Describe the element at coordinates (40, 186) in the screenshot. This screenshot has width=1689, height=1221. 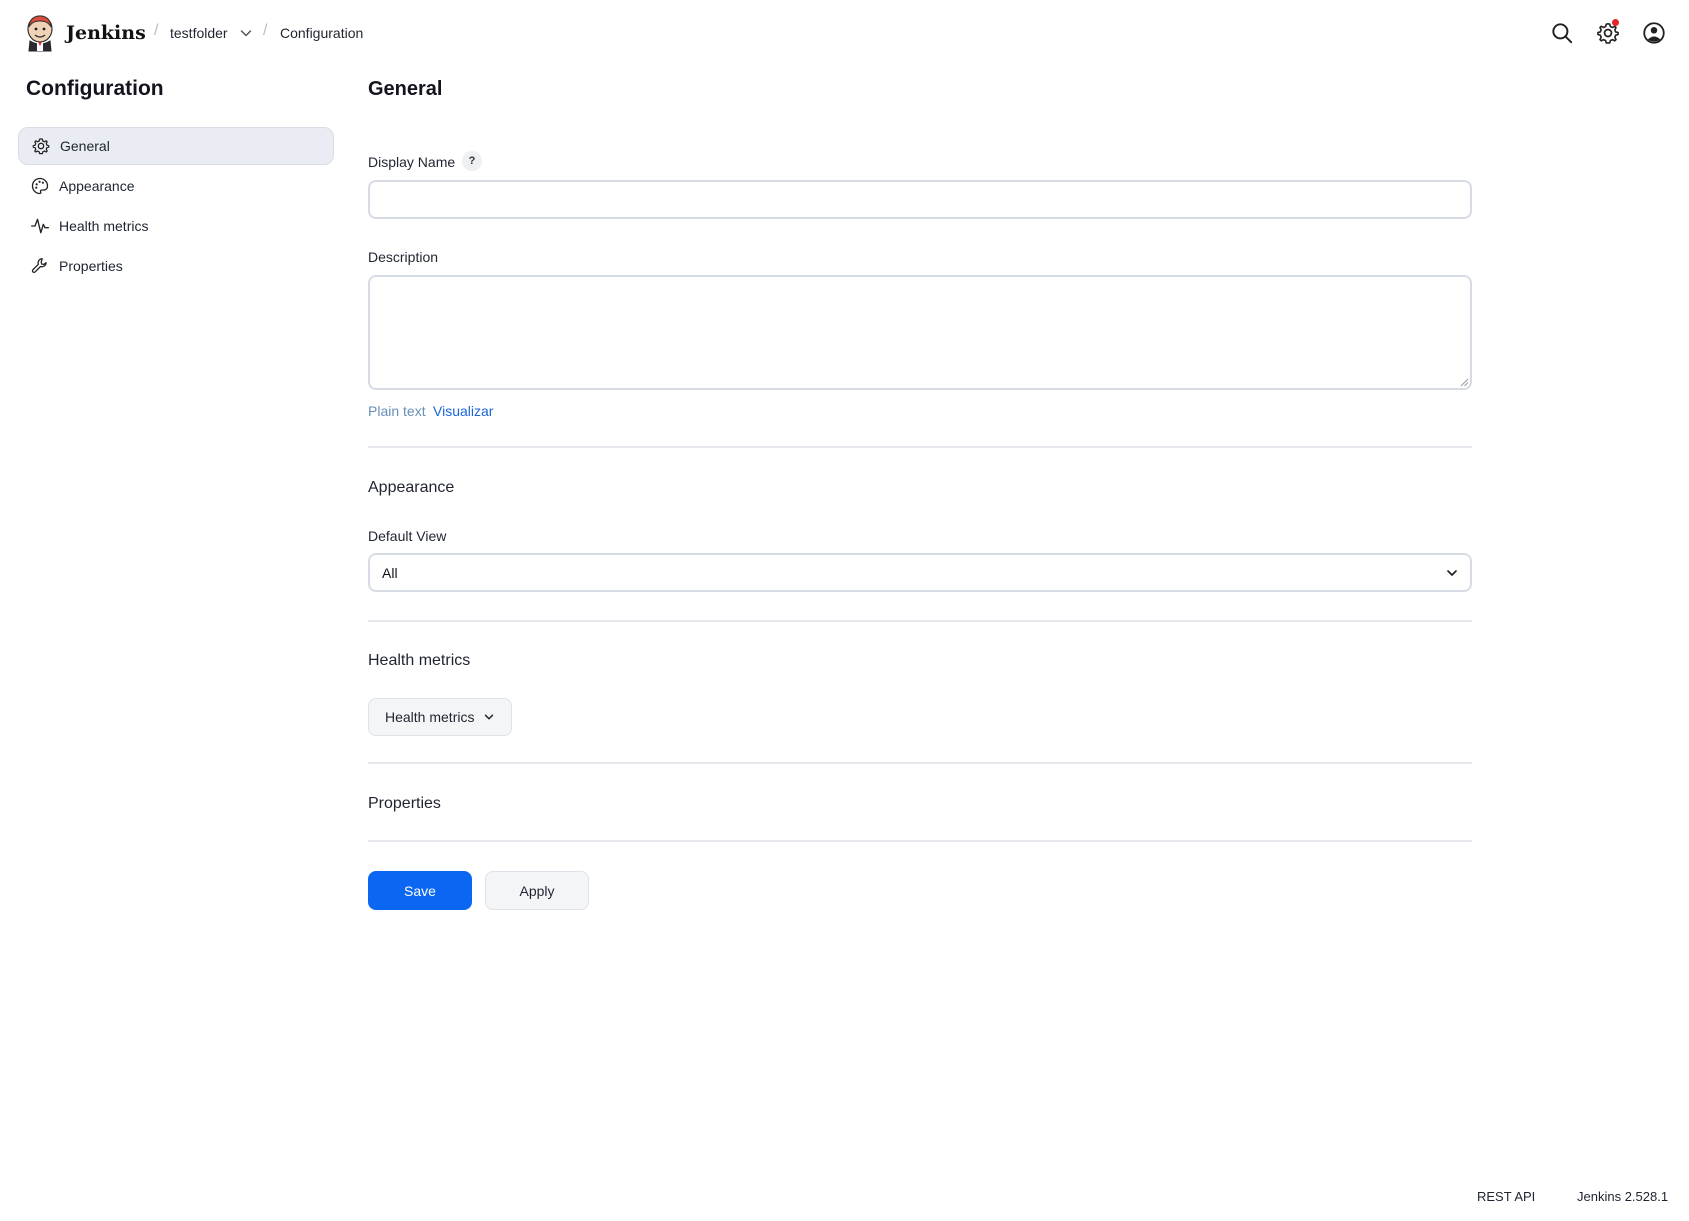
I see `palette-icon` at that location.